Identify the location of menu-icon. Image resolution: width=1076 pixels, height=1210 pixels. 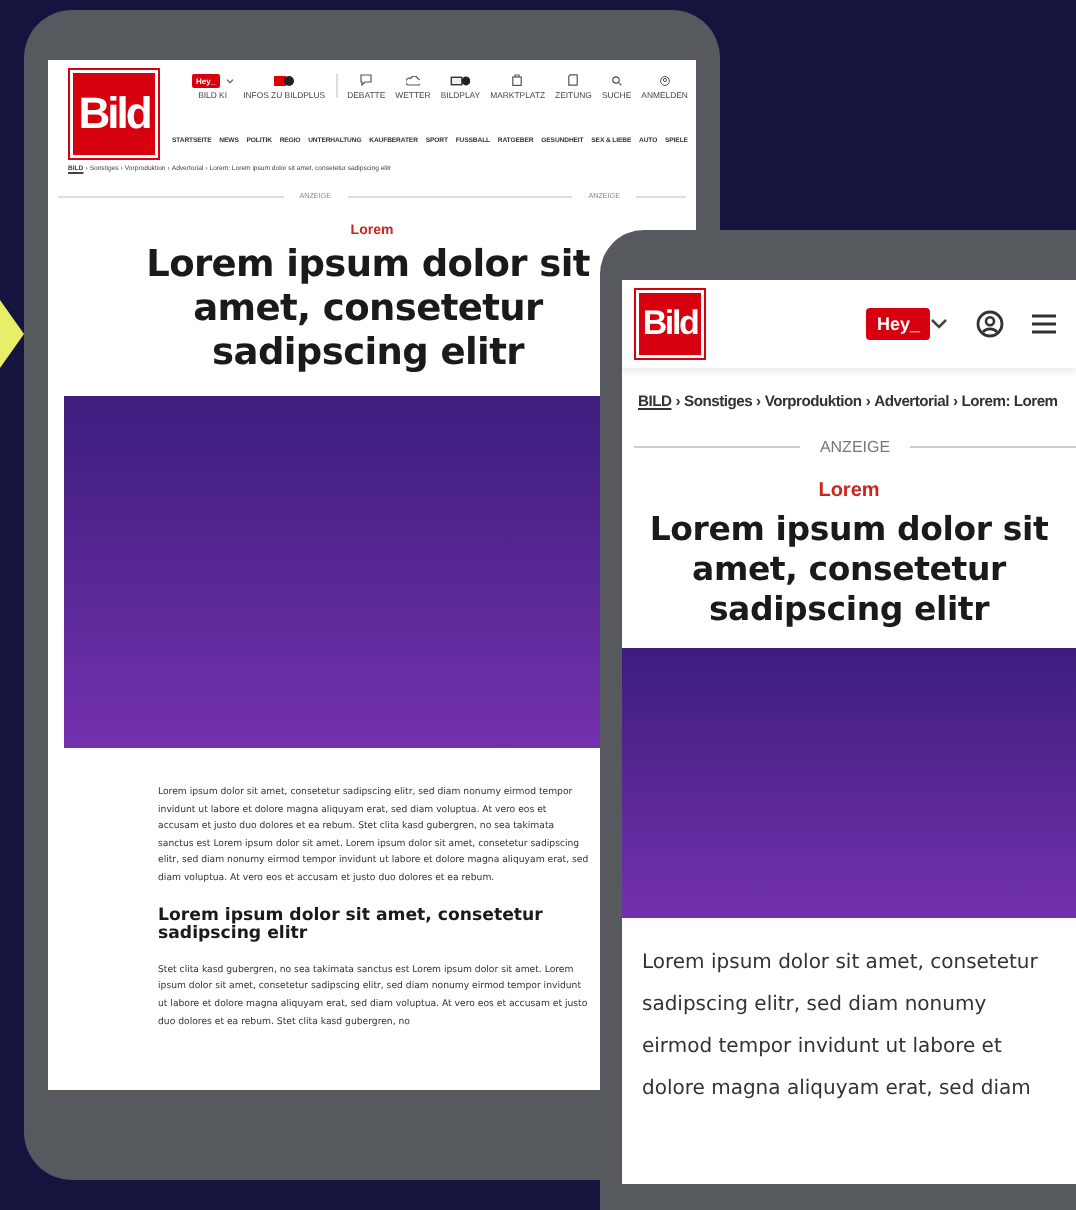
(1044, 324).